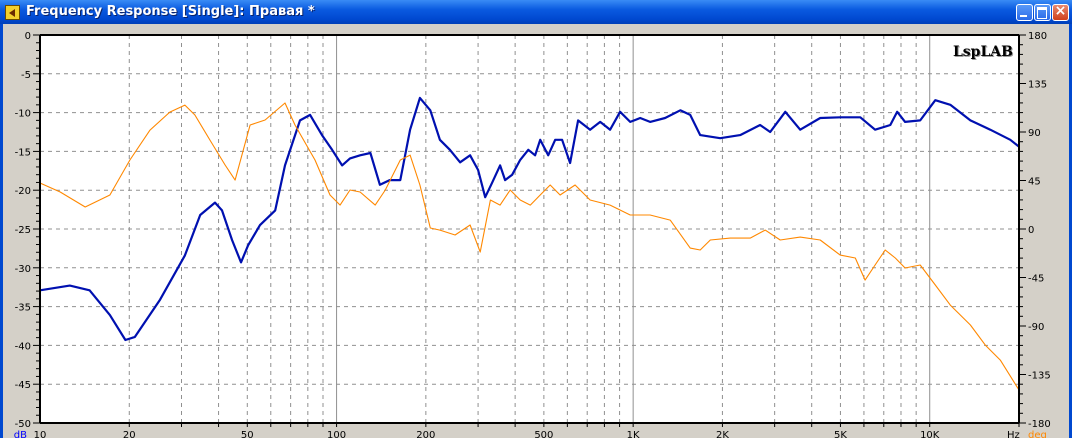 The height and width of the screenshot is (438, 1072). What do you see at coordinates (23, 230) in the screenshot?
I see `y-left-tick-label: -25` at bounding box center [23, 230].